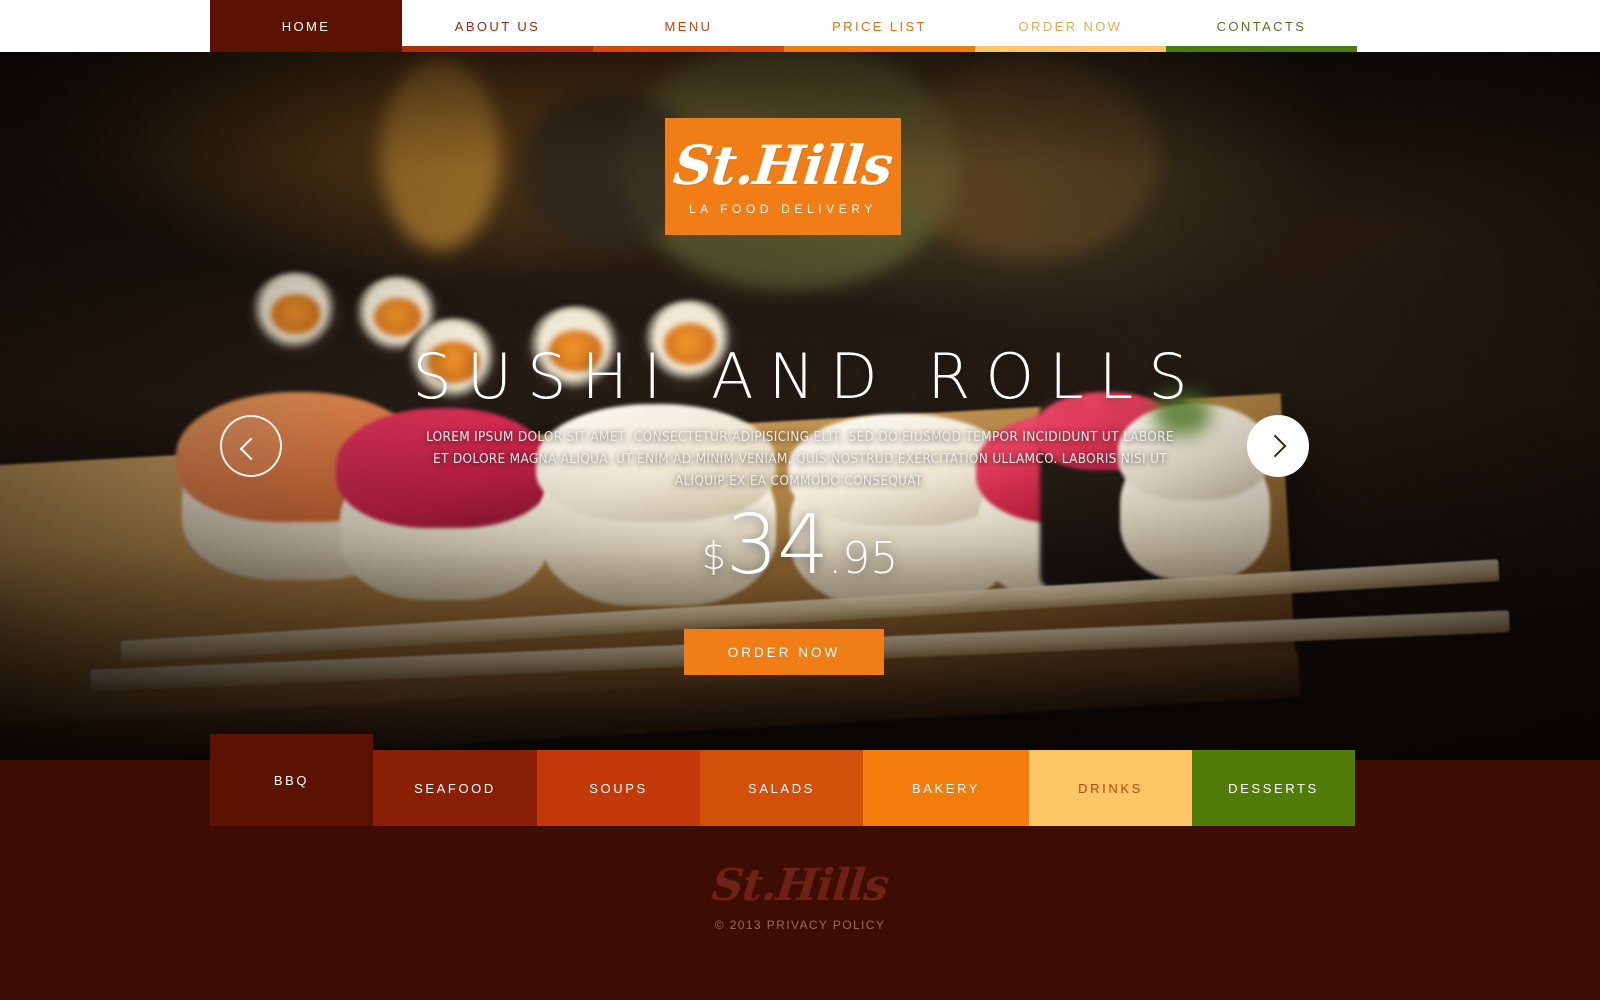 This screenshot has width=1600, height=1000. What do you see at coordinates (713, 556) in the screenshot?
I see `price-currency-symbol: $` at bounding box center [713, 556].